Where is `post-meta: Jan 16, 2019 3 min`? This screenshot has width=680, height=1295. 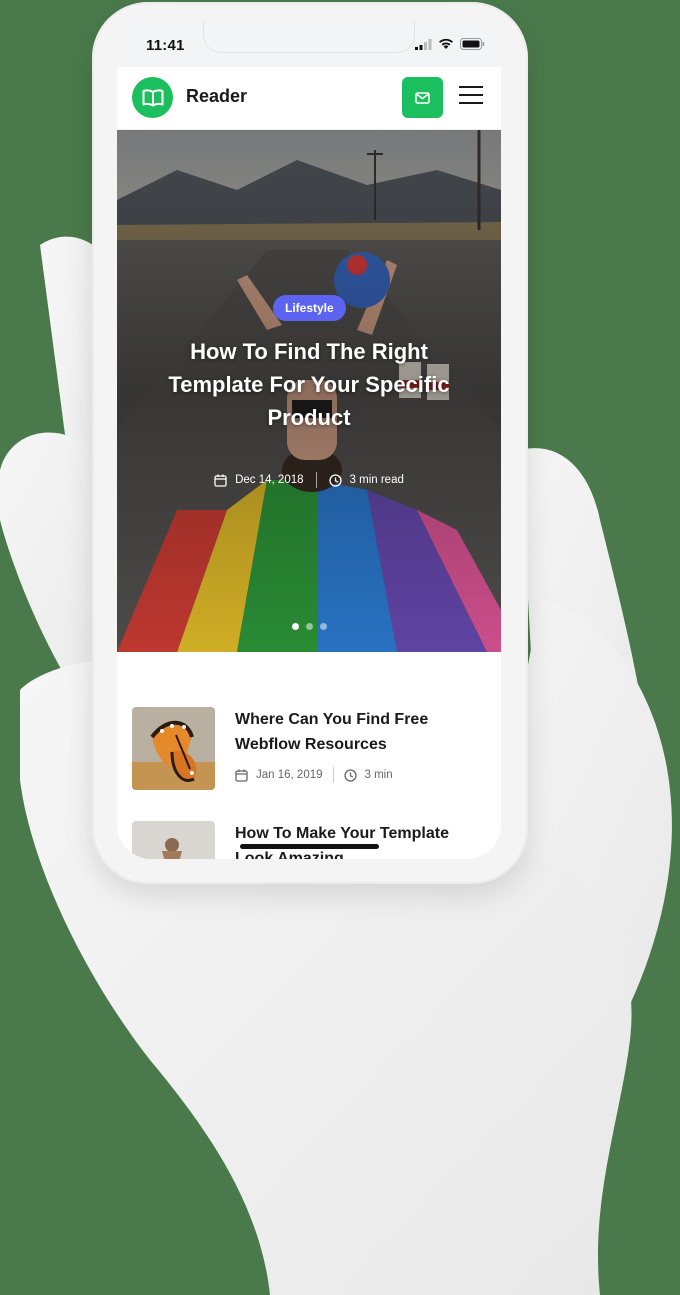
post-meta: Jan 16, 2019 3 min is located at coordinates (314, 775).